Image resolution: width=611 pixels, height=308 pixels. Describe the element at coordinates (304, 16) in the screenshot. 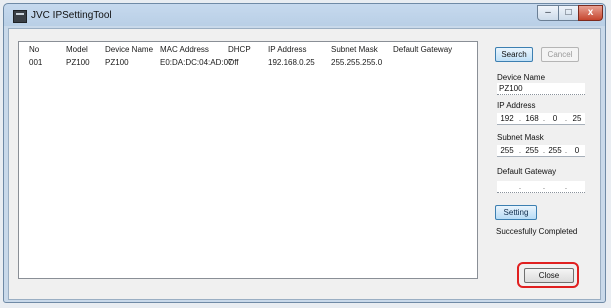

I see `title-bar: JVC IPSettingTool – □ x` at that location.